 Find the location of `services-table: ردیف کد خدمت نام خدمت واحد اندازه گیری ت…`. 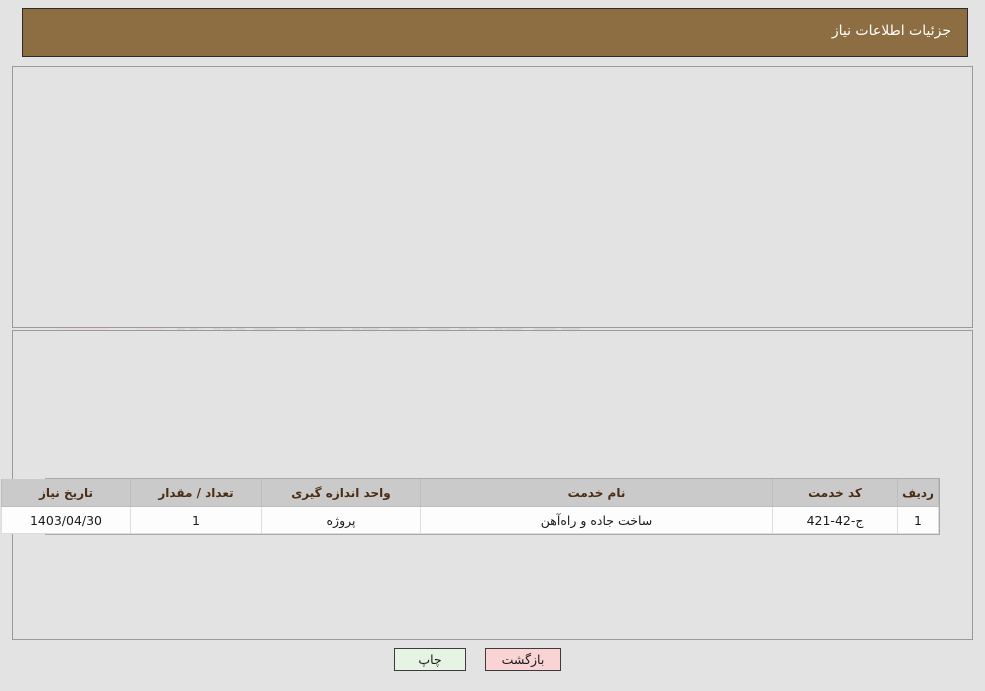

services-table: ردیف کد خدمت نام خدمت واحد اندازه گیری ت… is located at coordinates (470, 506).